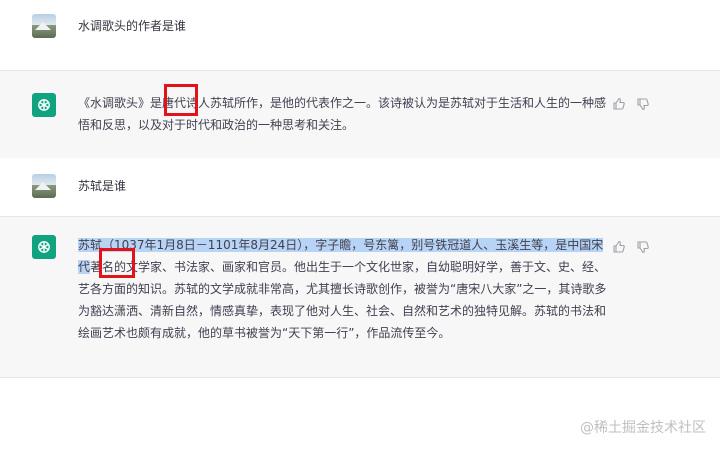  What do you see at coordinates (360, 187) in the screenshot?
I see `message-user-2: 苏轼是谁` at bounding box center [360, 187].